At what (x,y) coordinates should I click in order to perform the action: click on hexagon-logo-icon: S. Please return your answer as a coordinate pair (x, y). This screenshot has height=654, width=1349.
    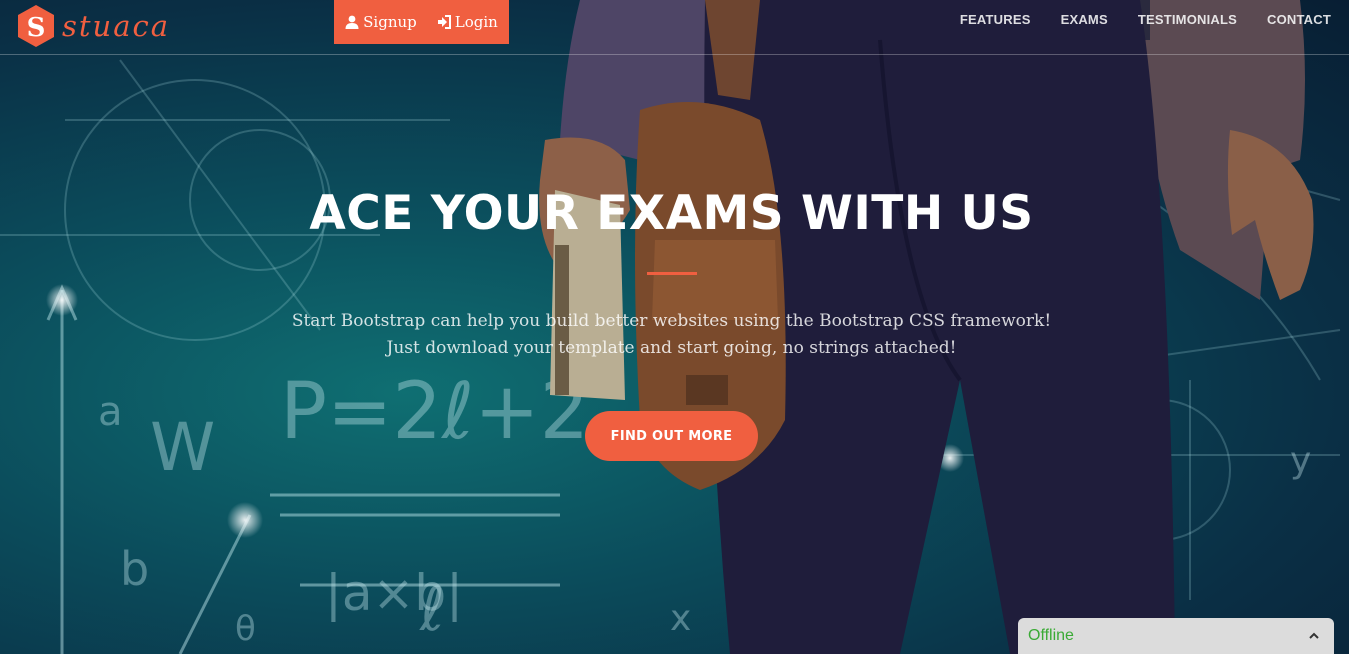
    Looking at the image, I should click on (36, 26).